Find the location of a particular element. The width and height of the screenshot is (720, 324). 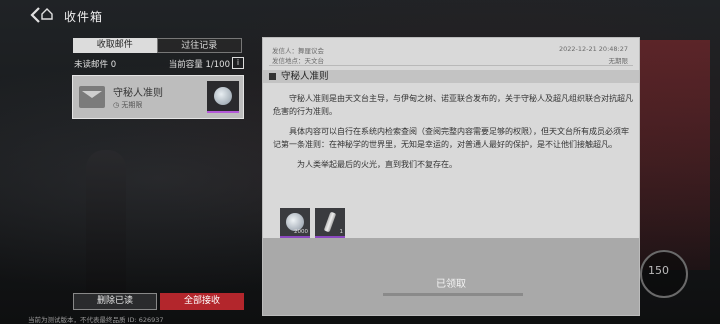

mail-subject: 守秘人准则 is located at coordinates (305, 76).